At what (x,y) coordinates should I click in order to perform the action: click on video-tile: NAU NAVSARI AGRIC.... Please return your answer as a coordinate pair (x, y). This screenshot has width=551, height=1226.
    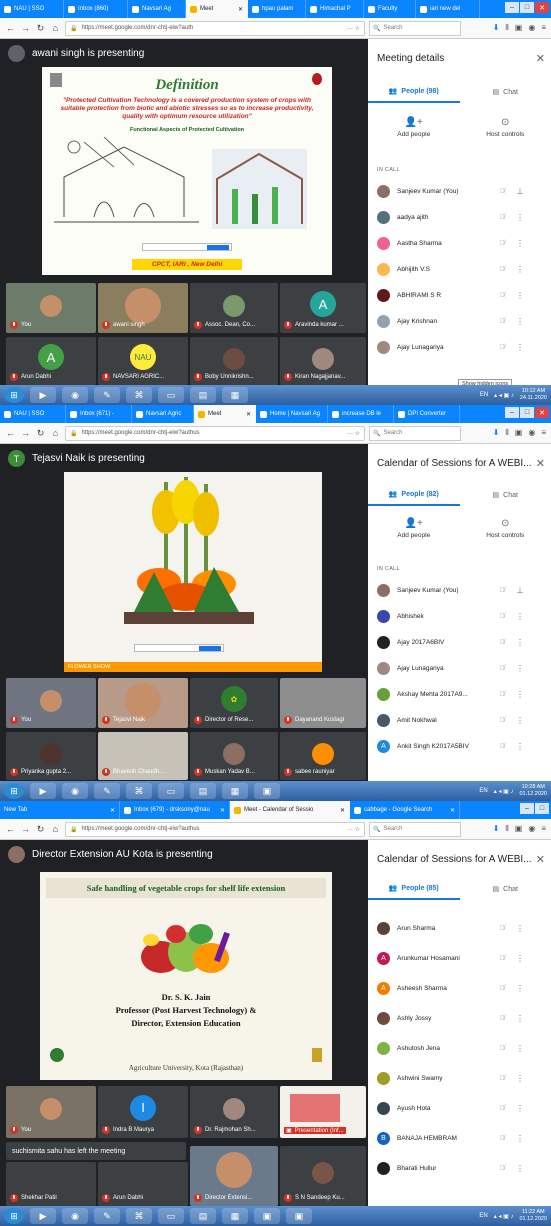
    Looking at the image, I should click on (143, 361).